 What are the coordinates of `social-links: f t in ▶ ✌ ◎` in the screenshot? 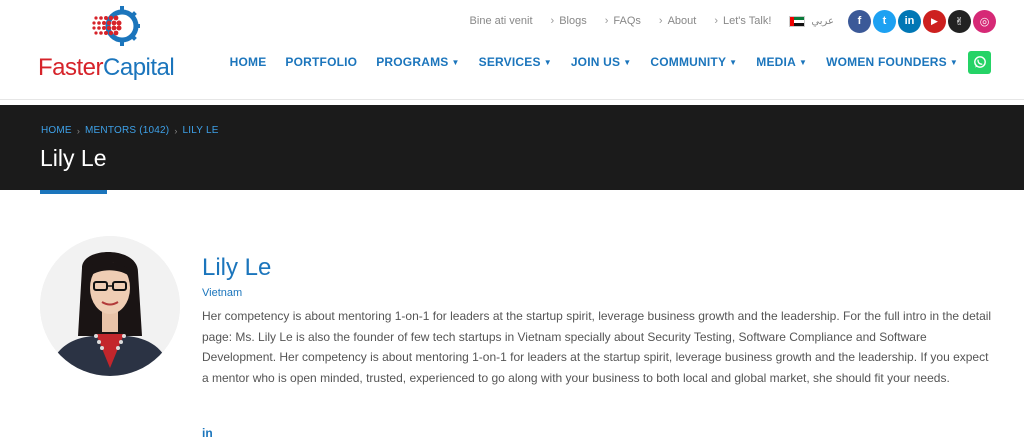 It's located at (921, 21).